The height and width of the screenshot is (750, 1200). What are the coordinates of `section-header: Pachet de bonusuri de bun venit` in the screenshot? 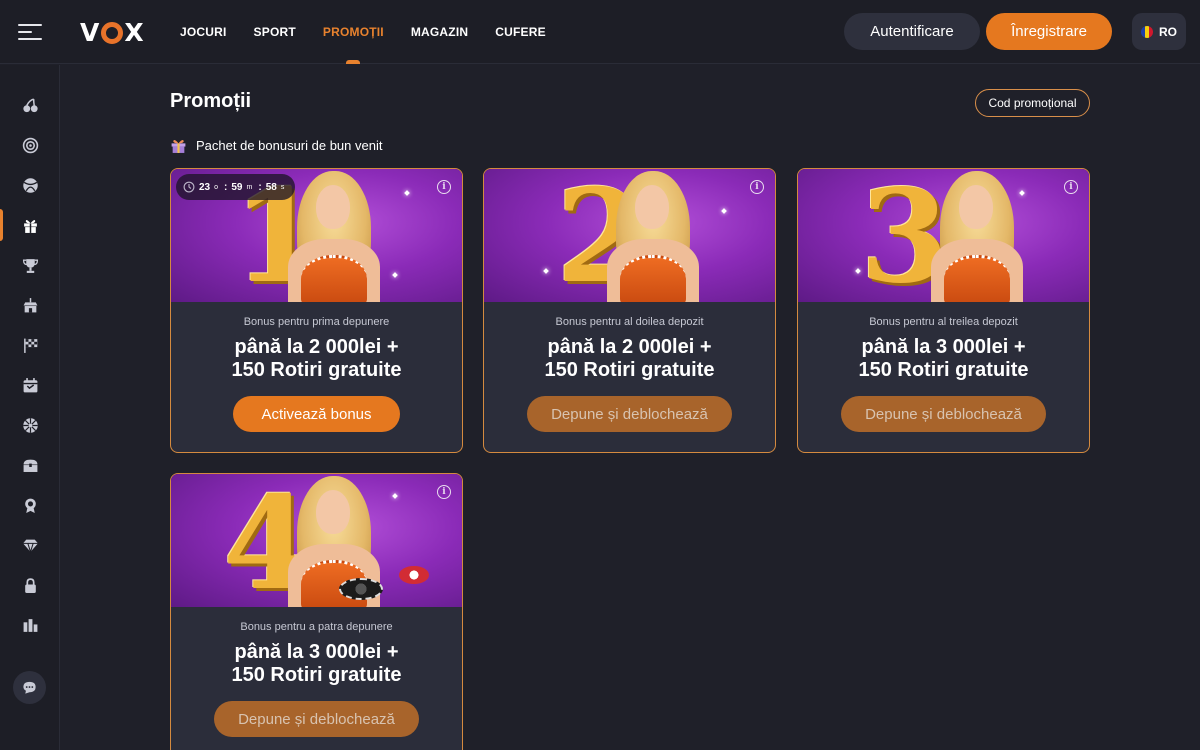 It's located at (276, 145).